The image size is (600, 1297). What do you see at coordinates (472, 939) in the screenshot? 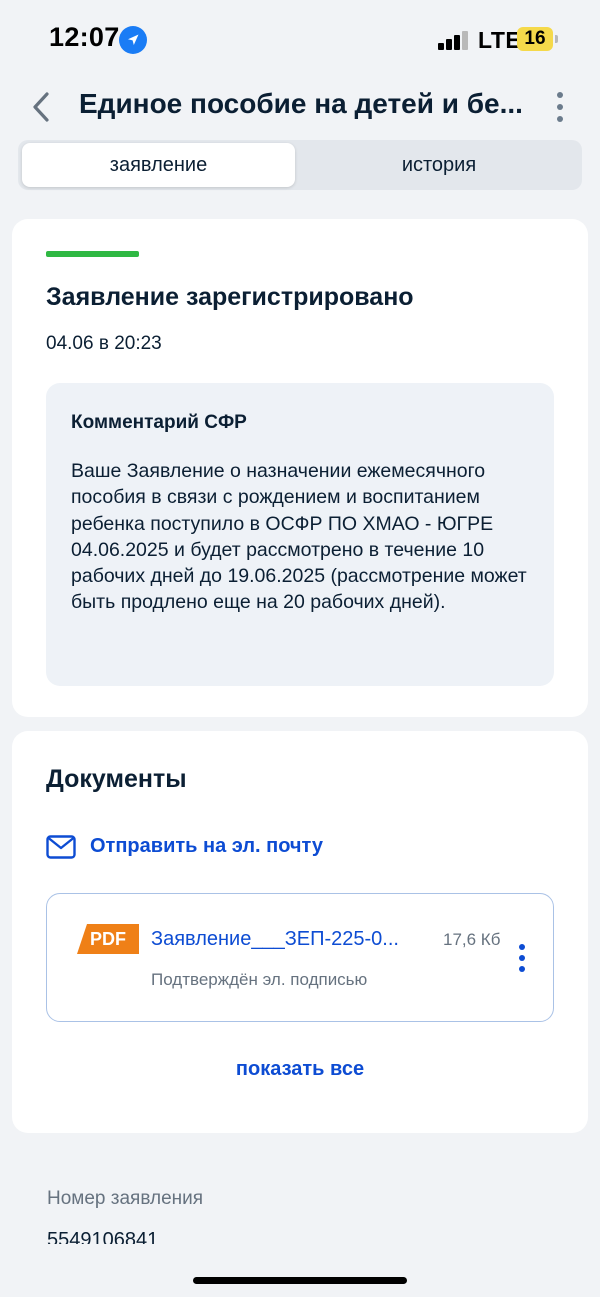
I see `document-size: 17,6 Кб` at bounding box center [472, 939].